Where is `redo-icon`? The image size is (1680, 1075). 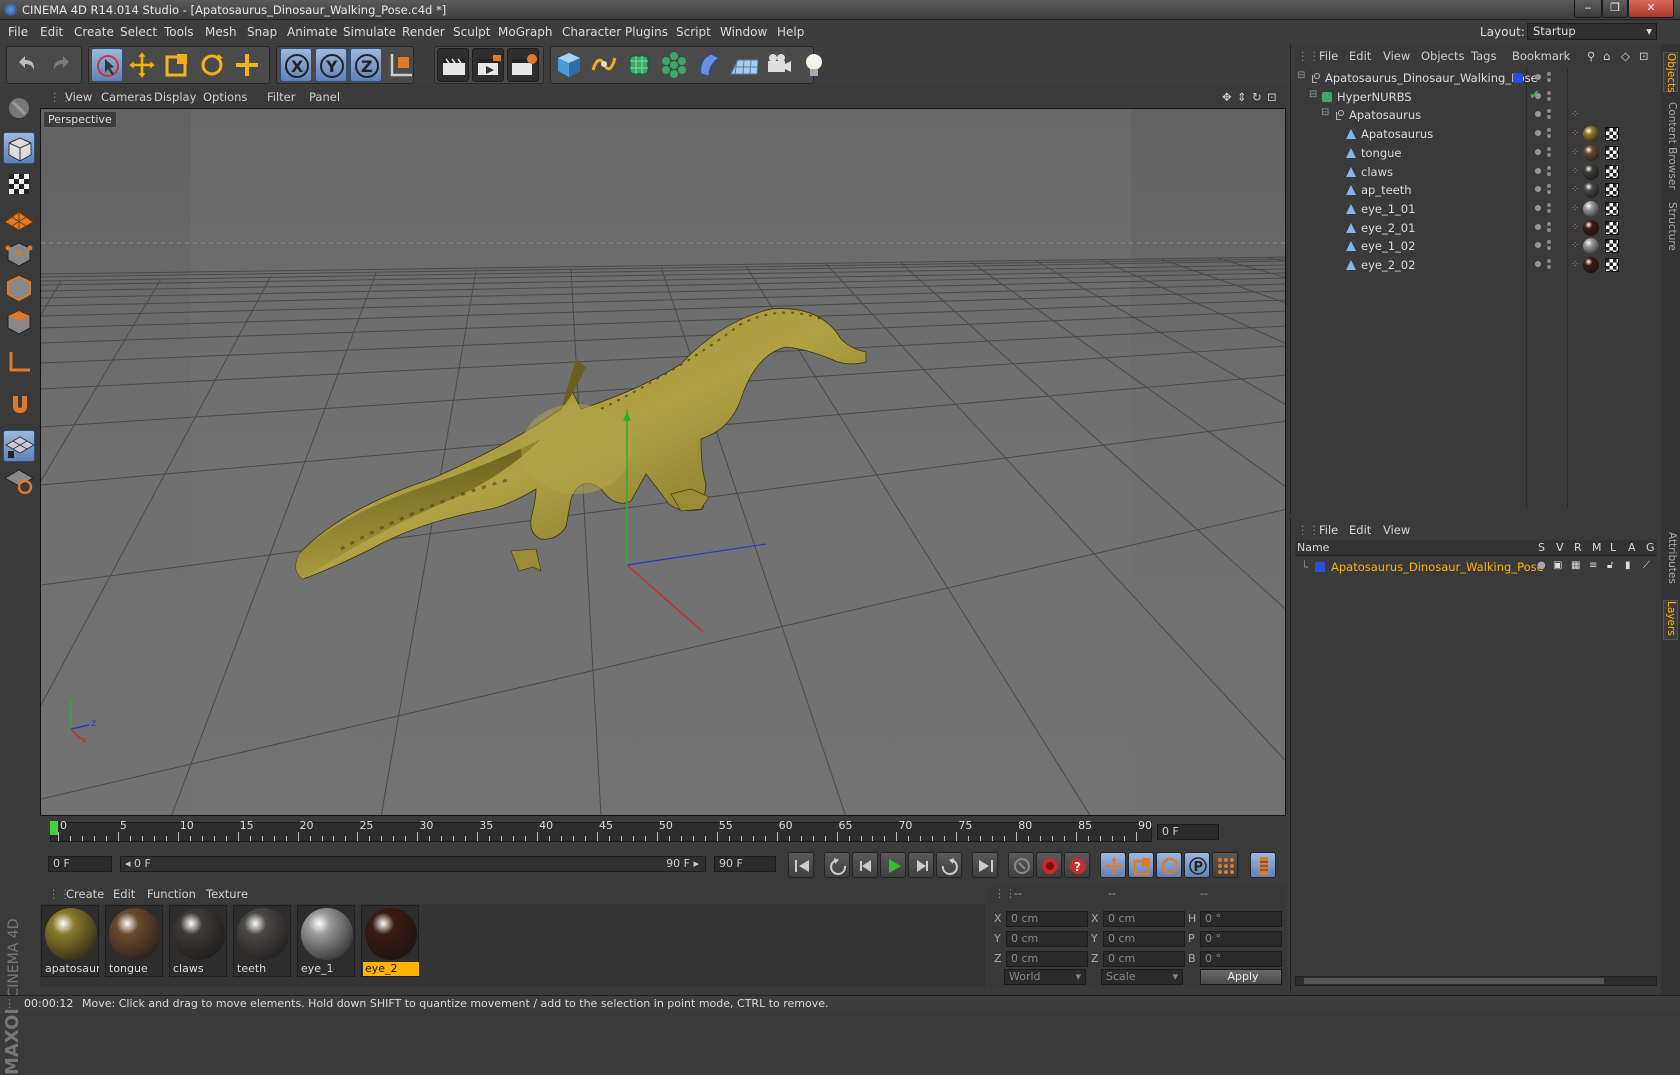
redo-icon is located at coordinates (62, 65).